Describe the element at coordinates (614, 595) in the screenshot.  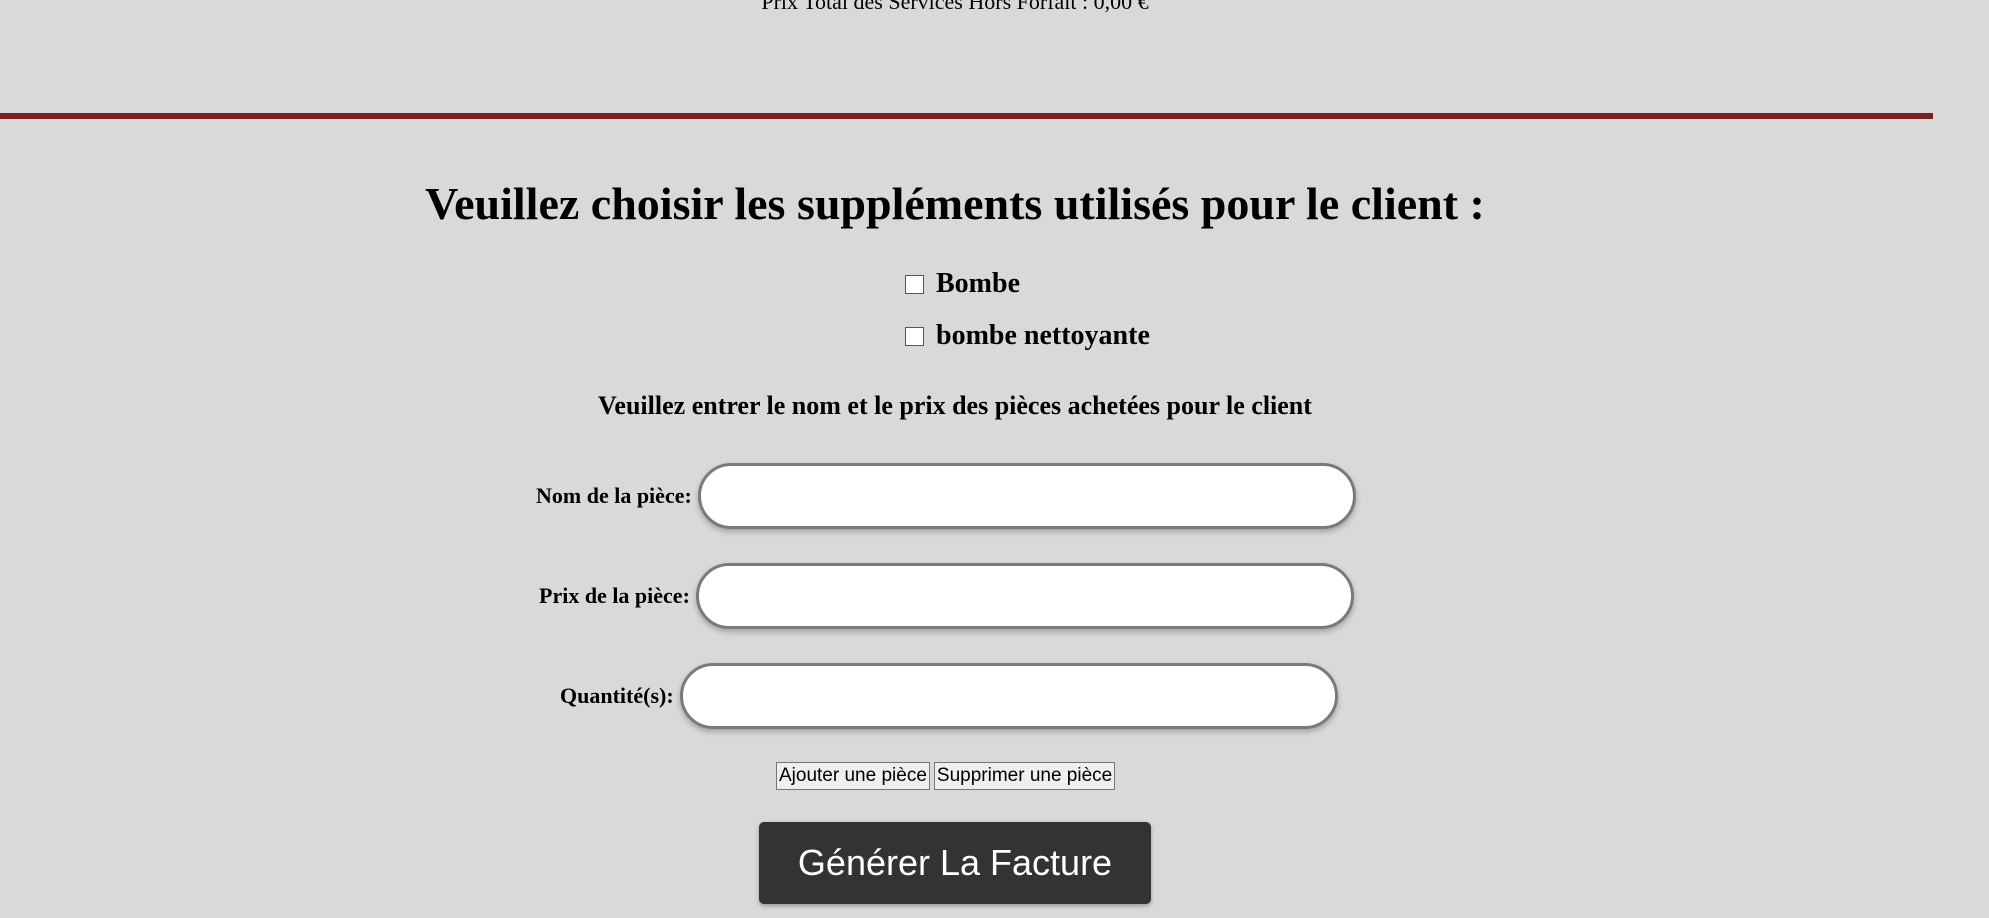
I see `piece-price-label: Prix de la pièce:` at that location.